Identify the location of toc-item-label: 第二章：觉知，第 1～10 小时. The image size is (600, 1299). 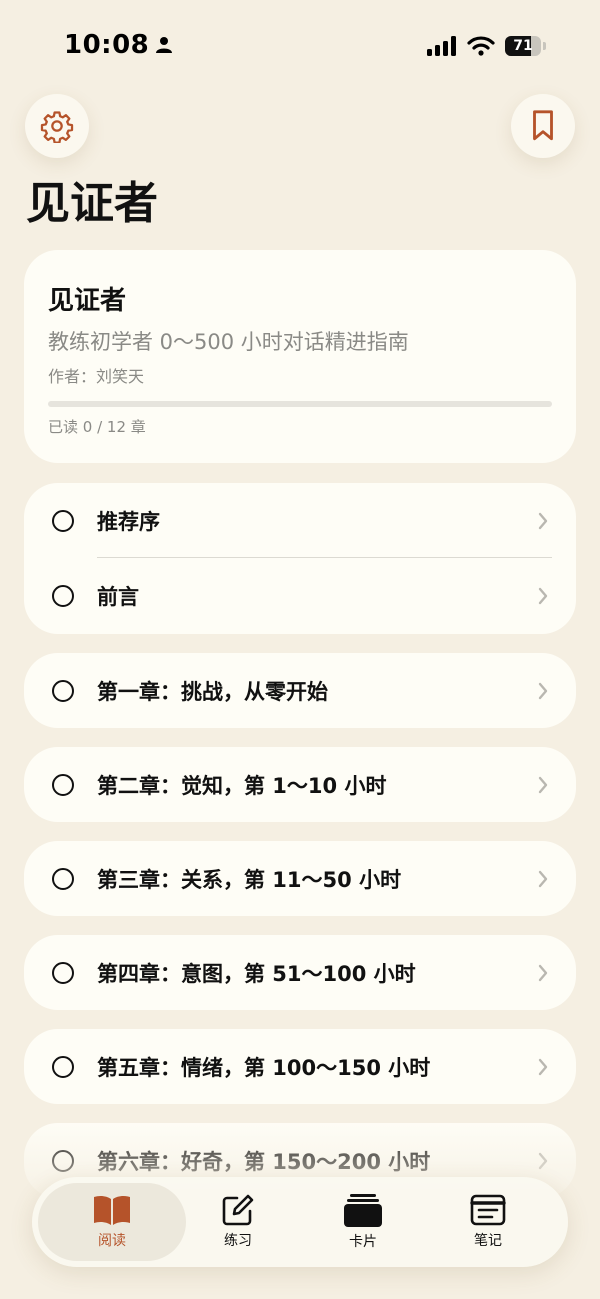
(242, 785).